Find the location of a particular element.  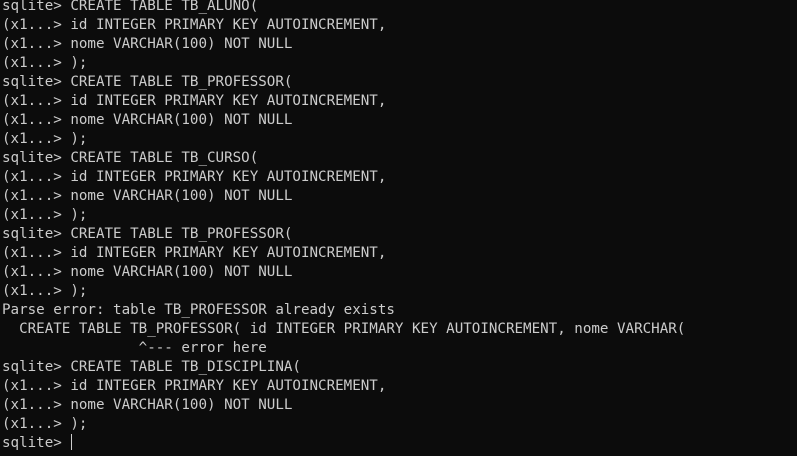

terminal-line: sqlite> CREATE TABLE TB_CURSO( is located at coordinates (130, 158).